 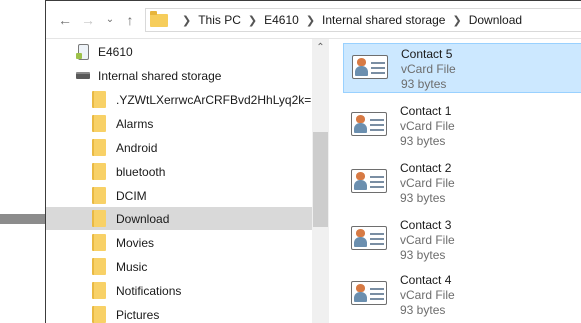 What do you see at coordinates (135, 242) in the screenshot?
I see `tree-item-label: Movies` at bounding box center [135, 242].